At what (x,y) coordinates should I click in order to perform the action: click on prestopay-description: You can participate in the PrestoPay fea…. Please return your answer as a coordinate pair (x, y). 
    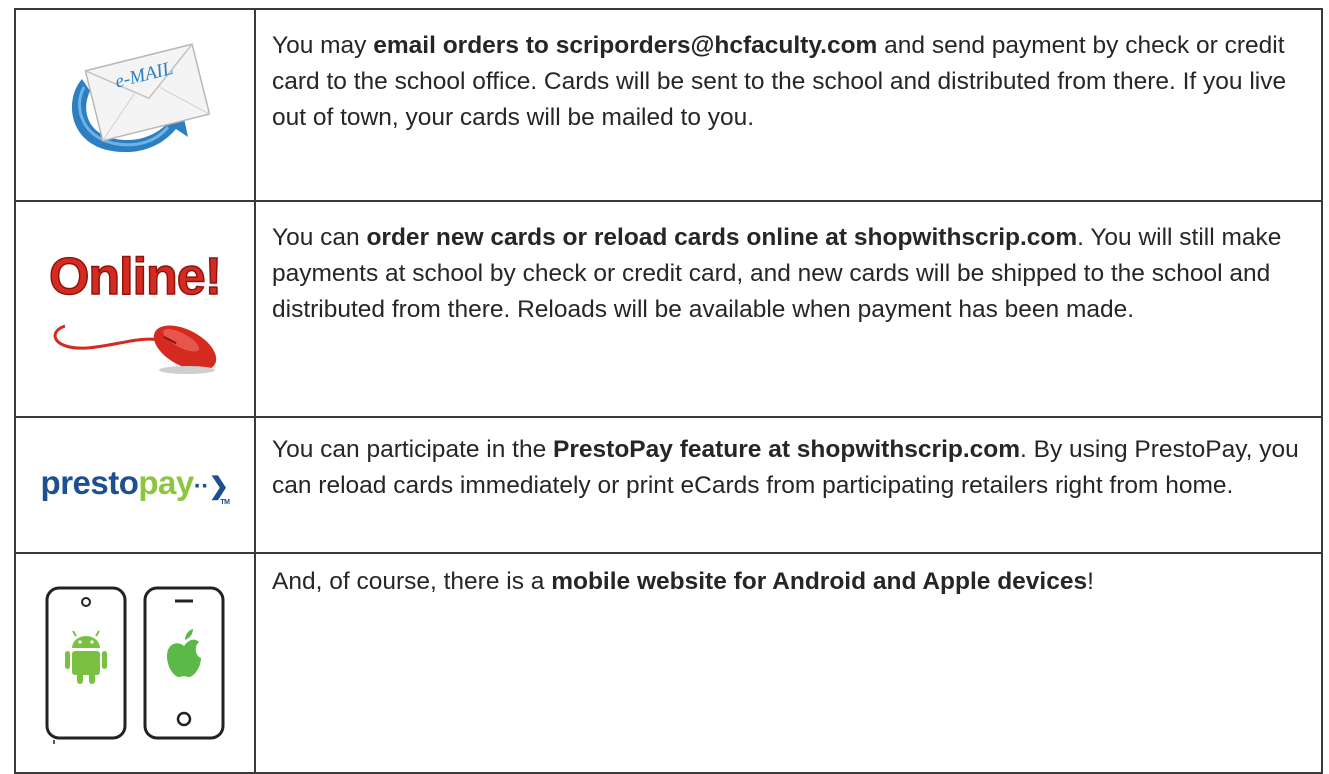
    Looking at the image, I should click on (788, 485).